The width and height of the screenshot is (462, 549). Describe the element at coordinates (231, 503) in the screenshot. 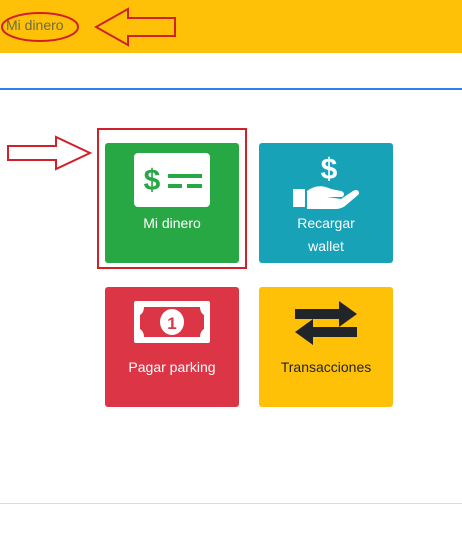

I see `bottom-divider` at that location.